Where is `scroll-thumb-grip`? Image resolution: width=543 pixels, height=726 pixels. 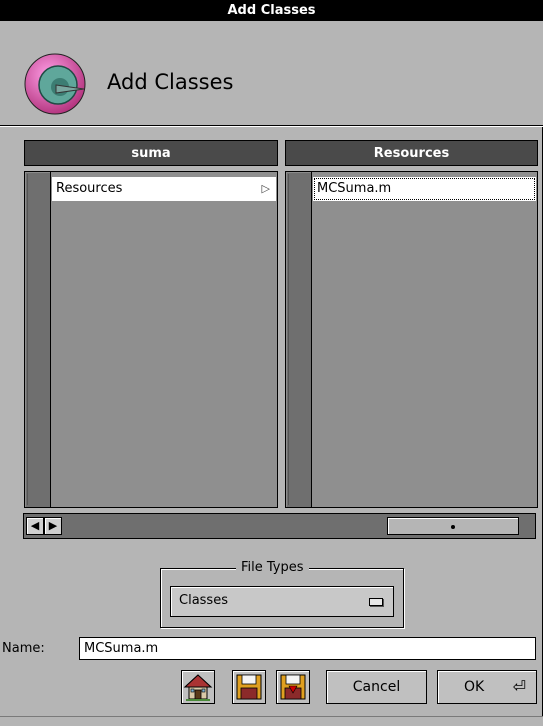 scroll-thumb-grip is located at coordinates (453, 527).